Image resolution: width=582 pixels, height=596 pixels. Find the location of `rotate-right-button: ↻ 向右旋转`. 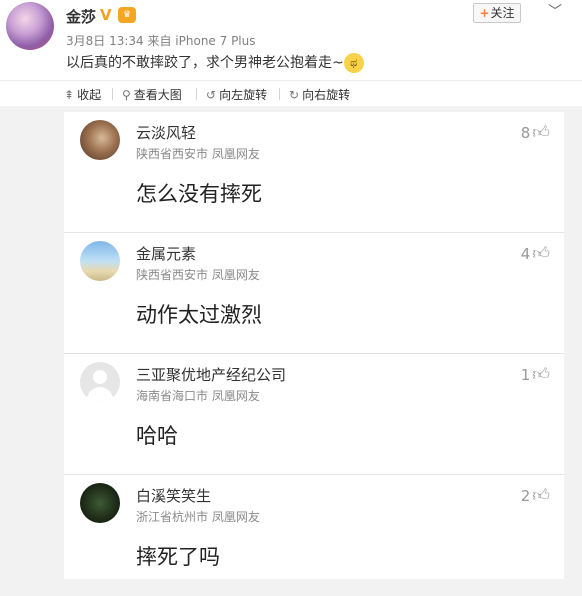

rotate-right-button: ↻ 向右旋转 is located at coordinates (319, 94).